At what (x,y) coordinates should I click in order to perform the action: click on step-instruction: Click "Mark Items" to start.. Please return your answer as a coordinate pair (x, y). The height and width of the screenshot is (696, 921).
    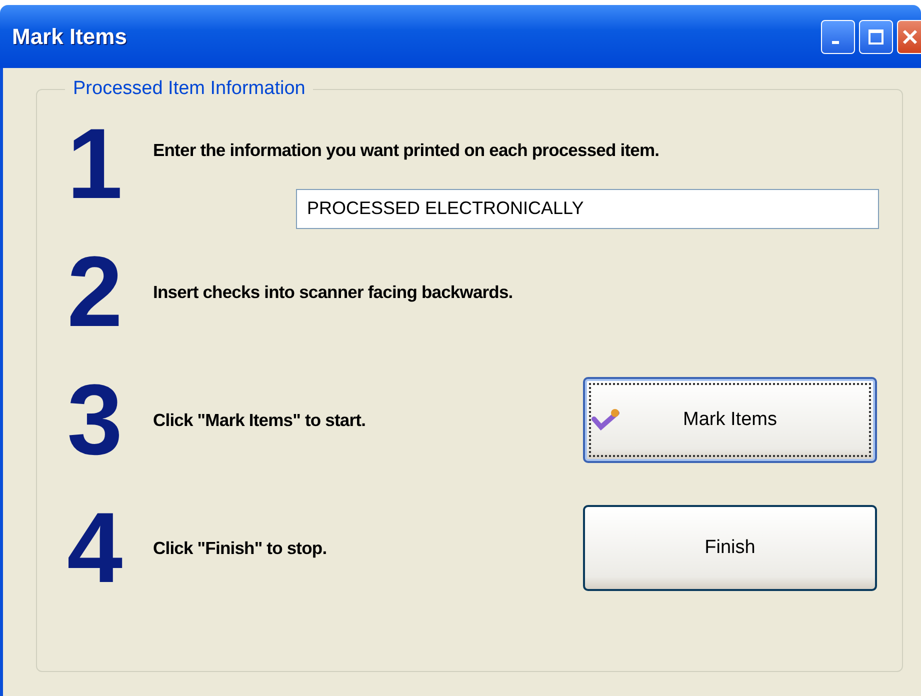
    Looking at the image, I should click on (260, 420).